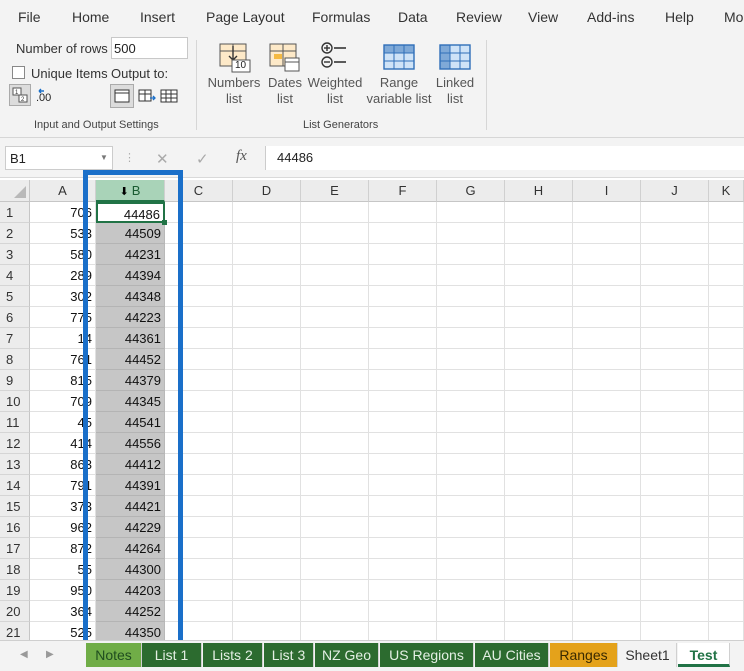  Describe the element at coordinates (29, 17) in the screenshot. I see `menu-file: File` at that location.